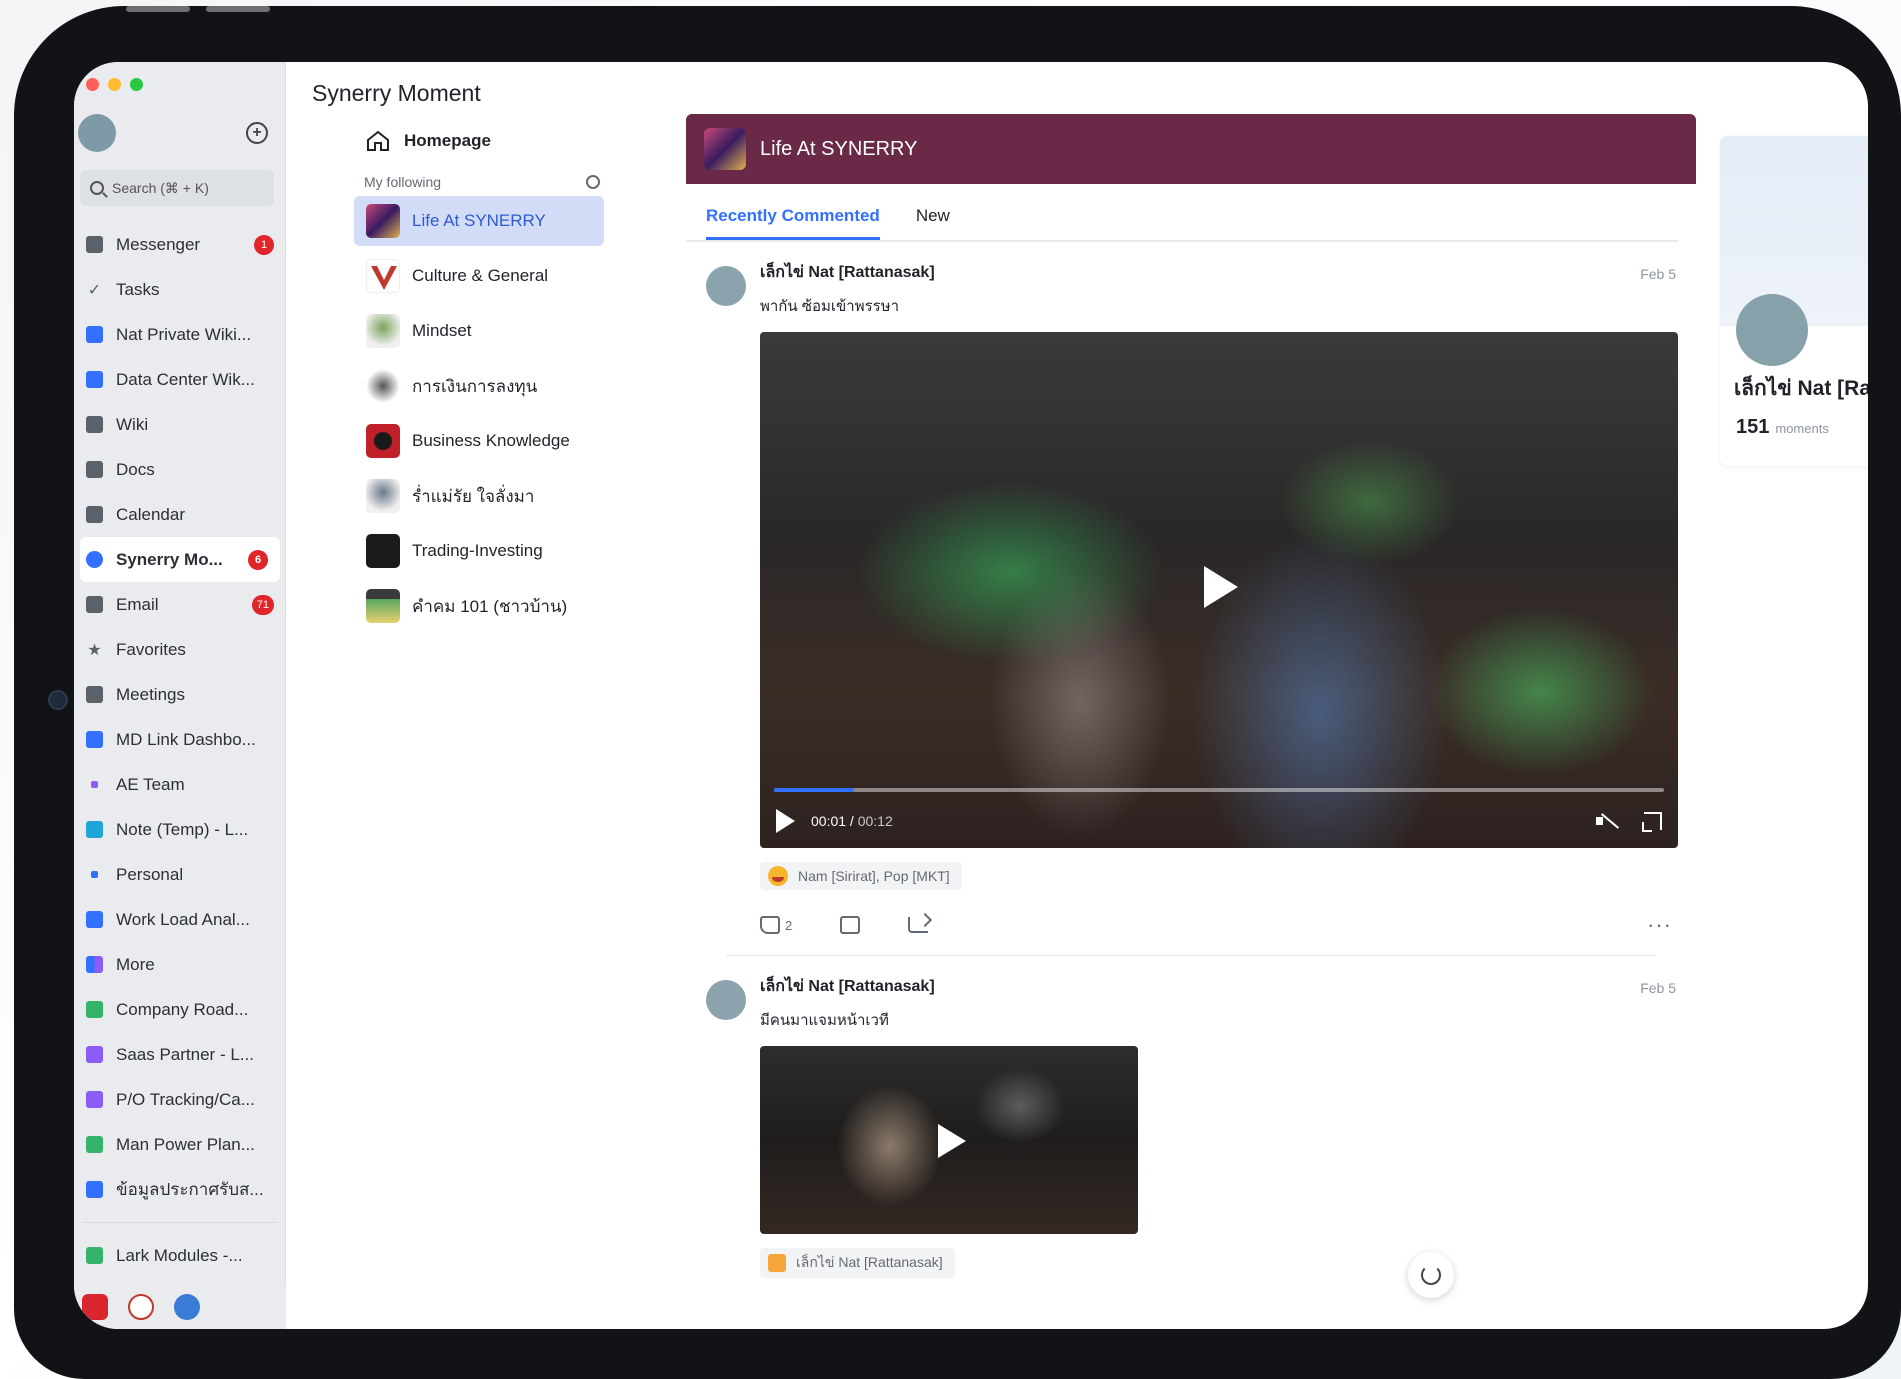  Describe the element at coordinates (479, 441) in the screenshot. I see `nav-channel-business-knowledge: Business Knowledge` at that location.